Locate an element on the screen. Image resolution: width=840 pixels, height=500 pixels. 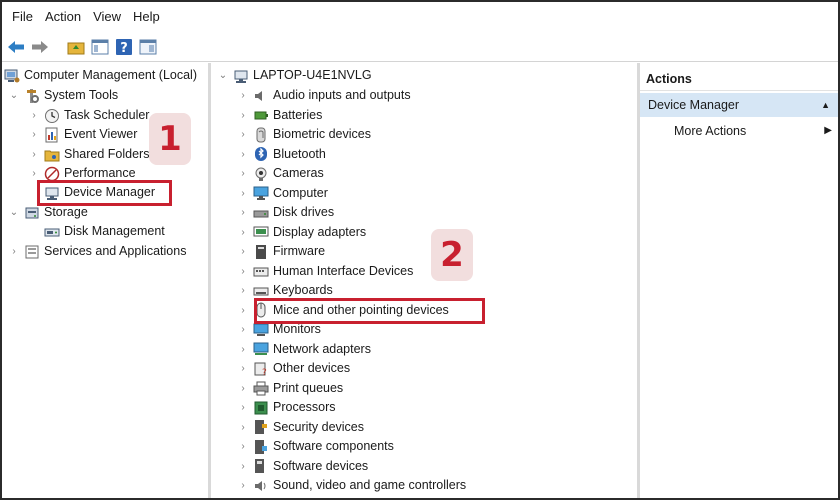
device-category-firmware: › Firmware is located at coordinates (281, 252).